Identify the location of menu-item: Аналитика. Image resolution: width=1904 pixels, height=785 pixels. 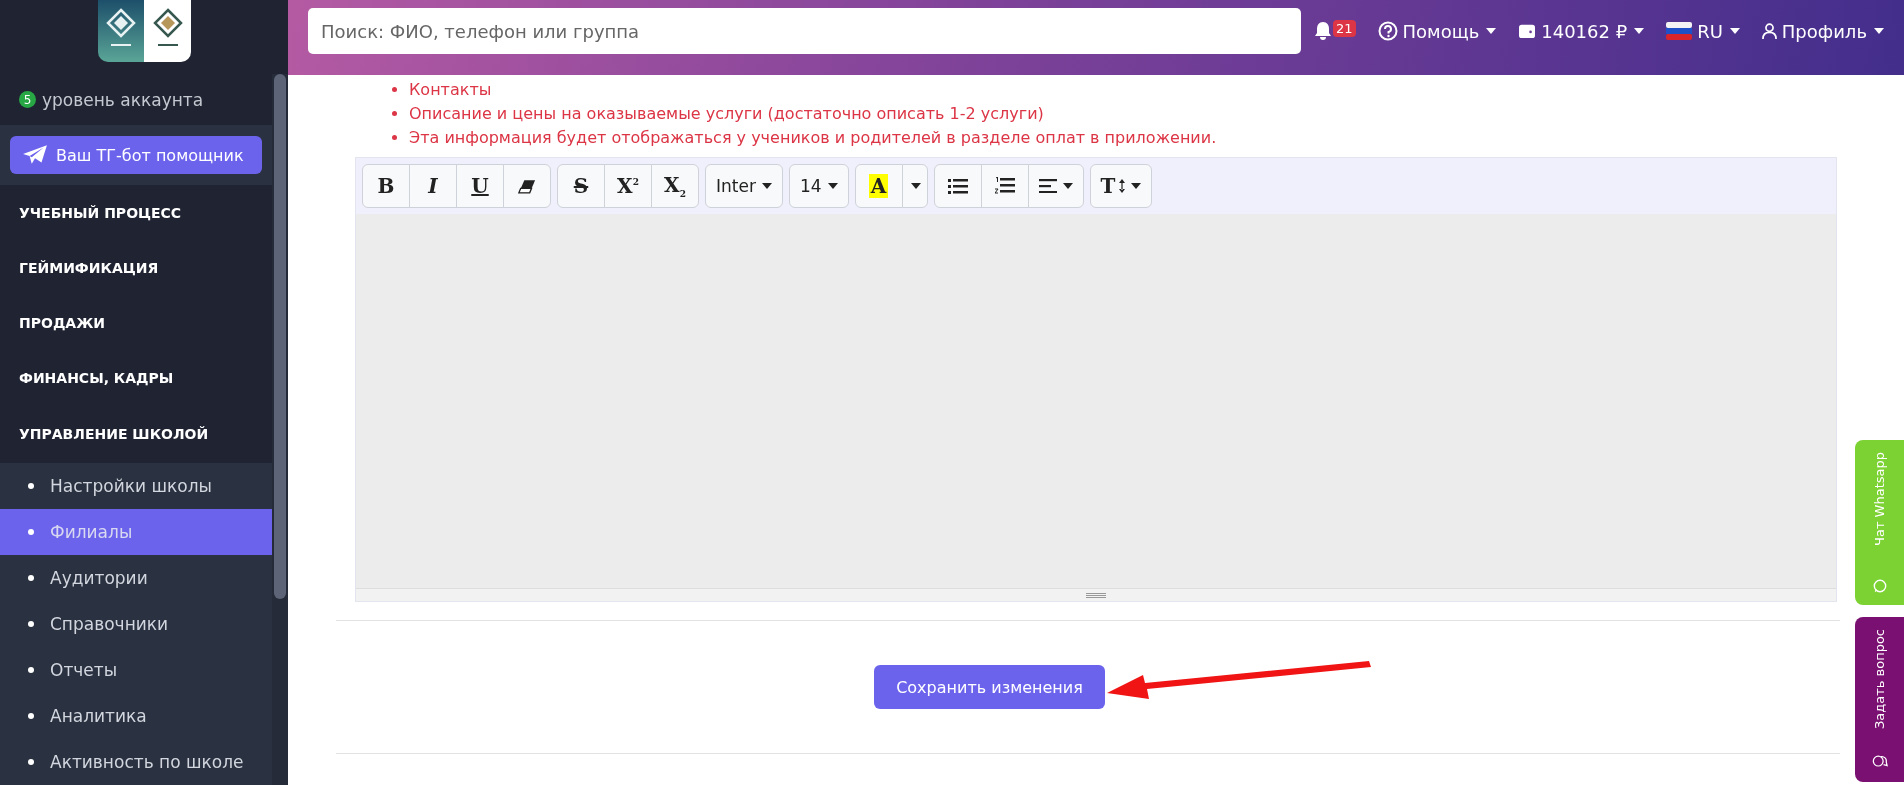
(136, 716).